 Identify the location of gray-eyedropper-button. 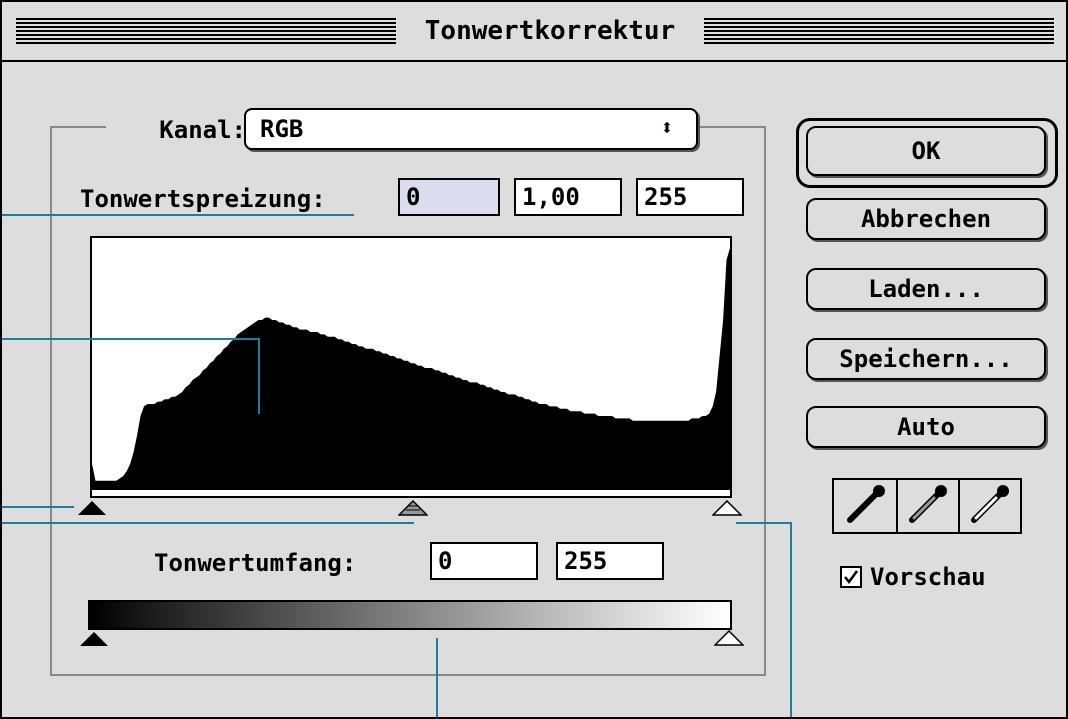
(929, 506).